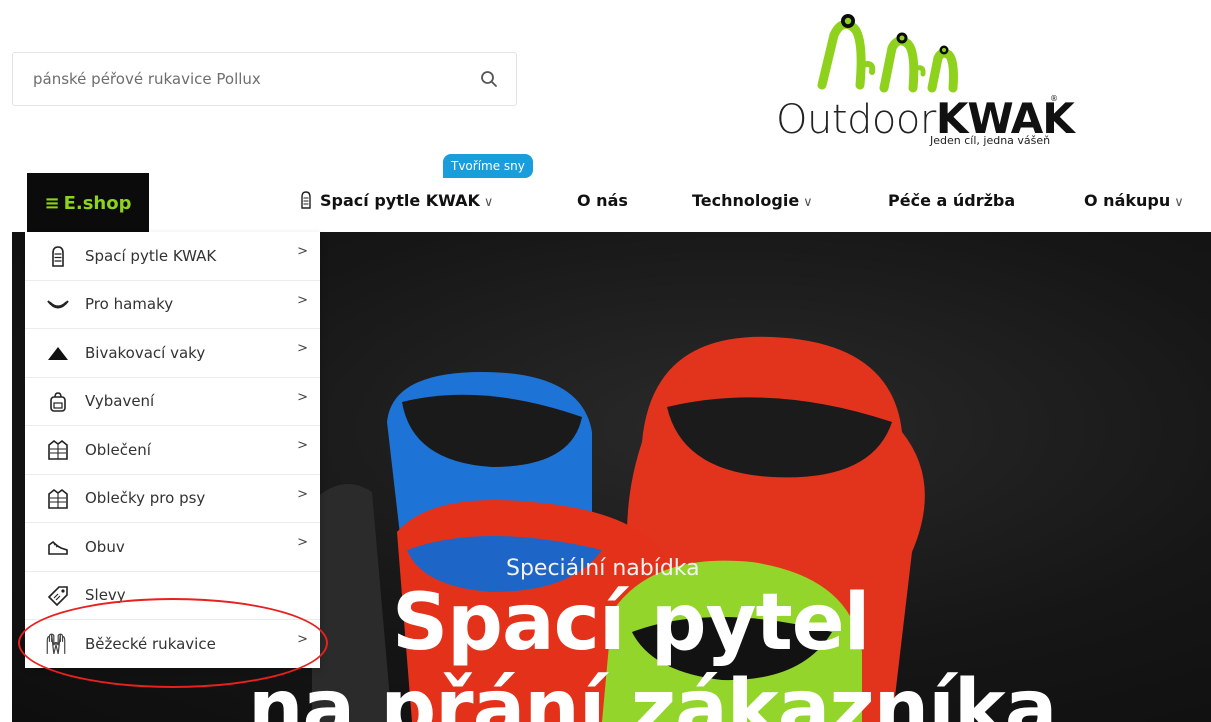  What do you see at coordinates (488, 166) in the screenshot?
I see `tvorime-sny-badge: Tvoříme sny` at bounding box center [488, 166].